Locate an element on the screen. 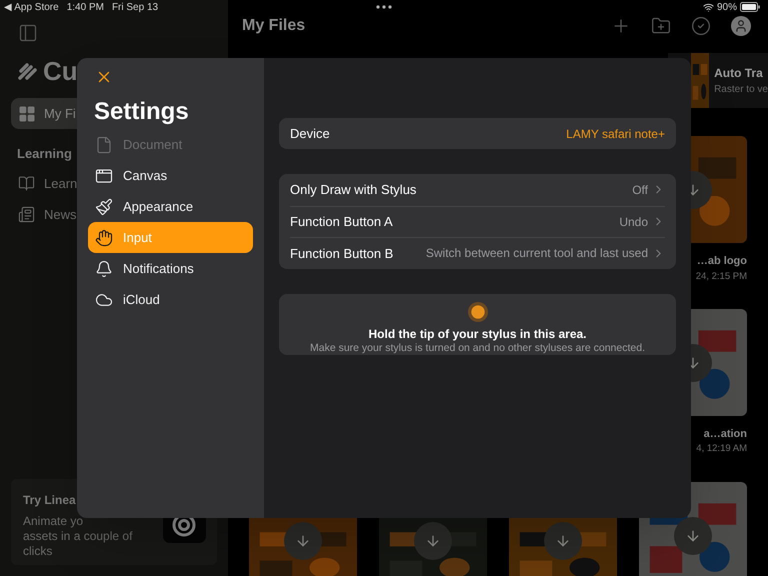 This screenshot has height=576, width=768. option-label: Function Button B is located at coordinates (342, 253).